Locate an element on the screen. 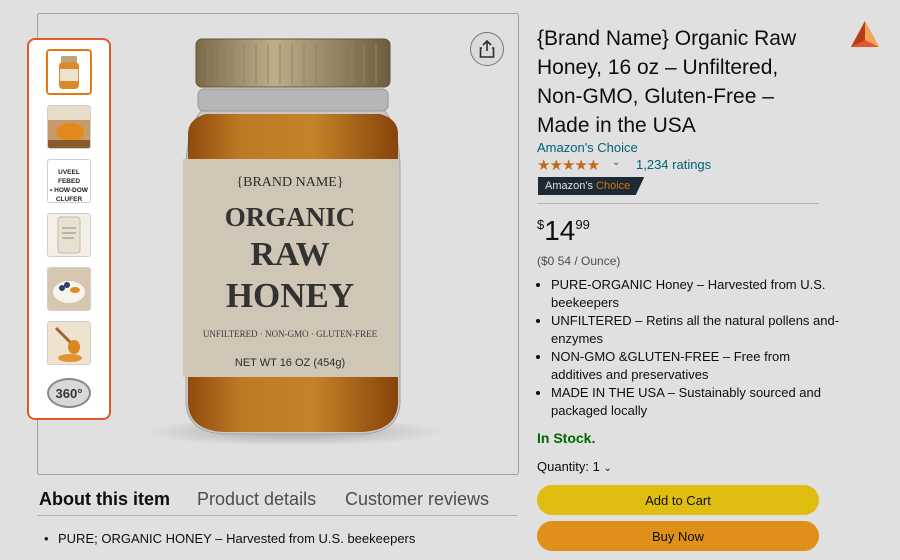 Image resolution: width=900 pixels, height=560 pixels. price: $1499 is located at coordinates (563, 231).